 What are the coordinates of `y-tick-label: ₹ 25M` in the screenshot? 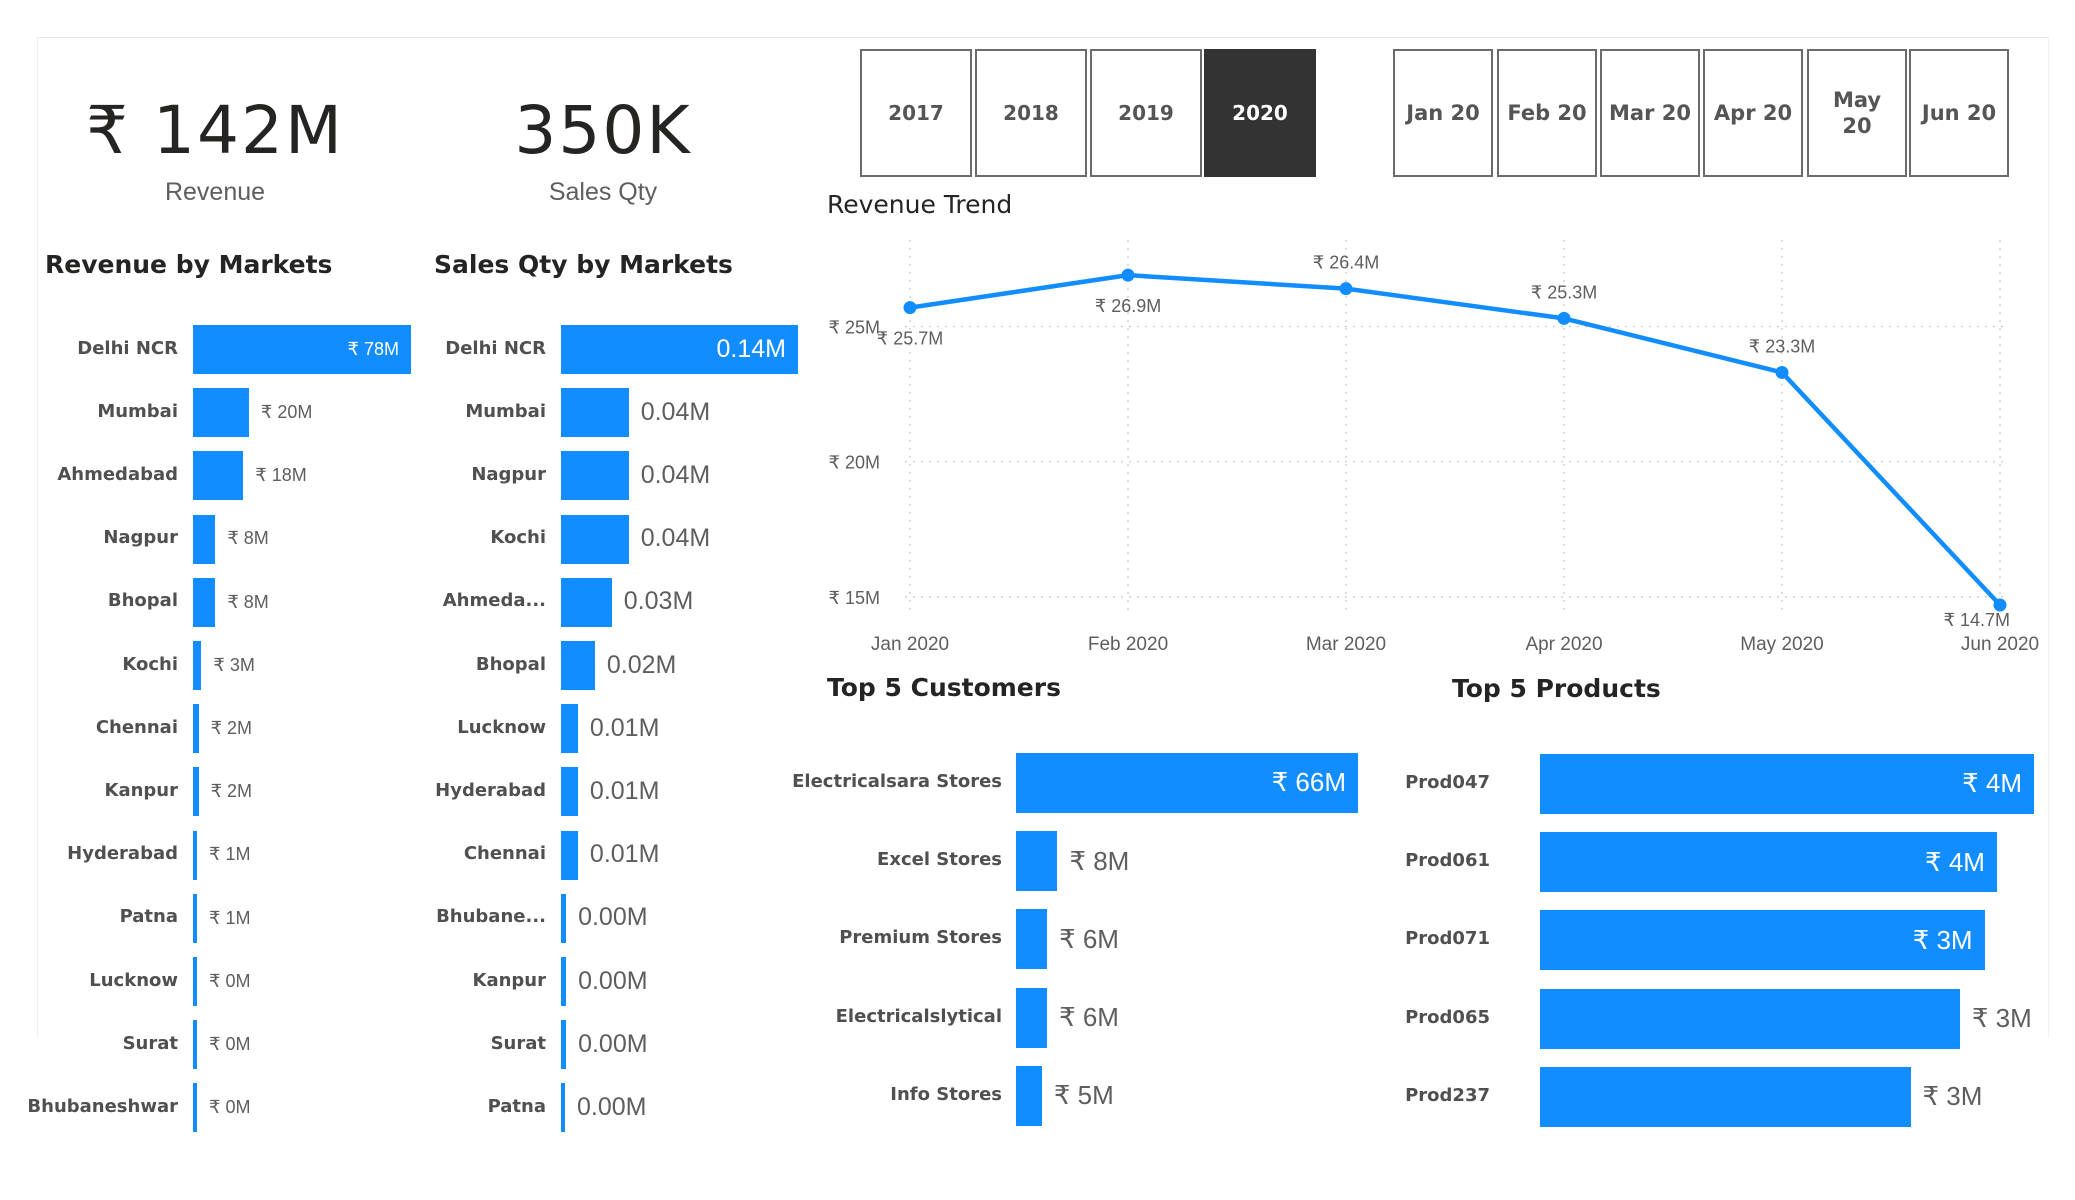 It's located at (854, 328).